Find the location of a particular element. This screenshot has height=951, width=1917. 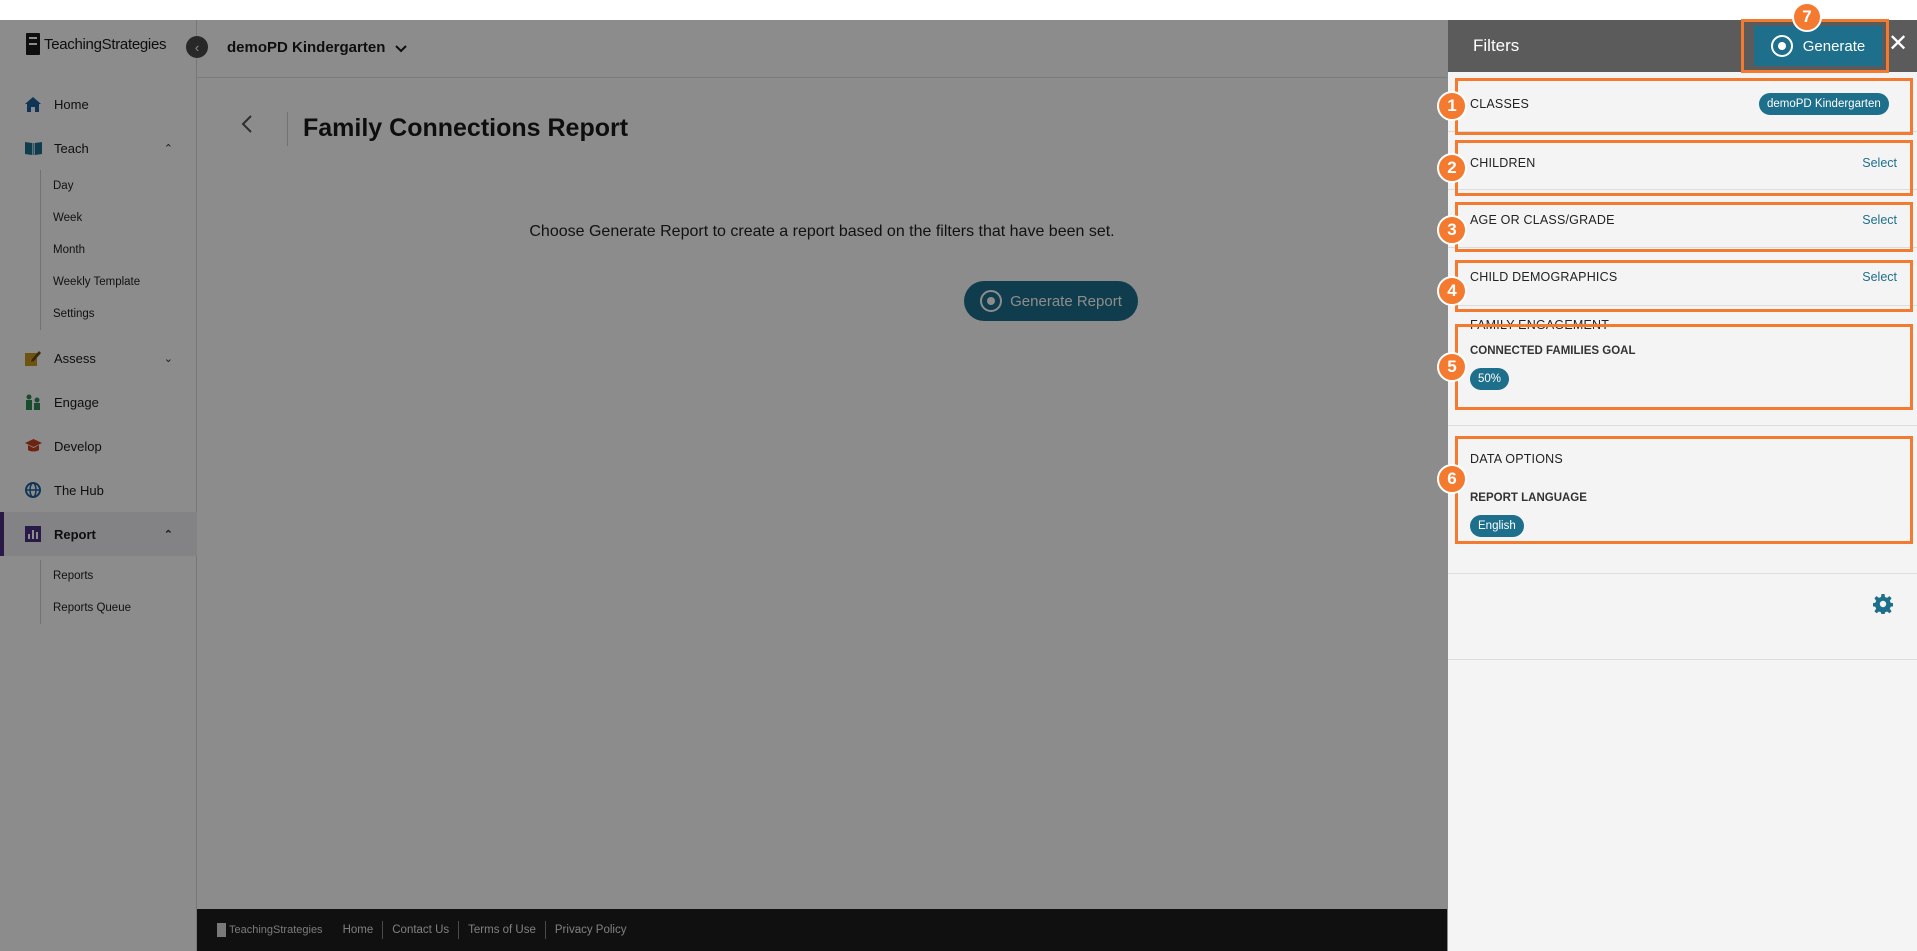

annotation-badge-3: 3 is located at coordinates (1452, 230).